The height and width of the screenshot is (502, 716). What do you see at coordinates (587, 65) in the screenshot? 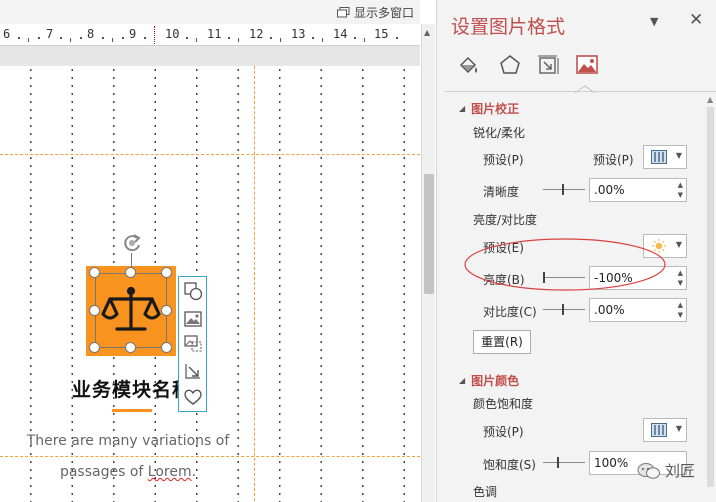
I see `picture-icon` at bounding box center [587, 65].